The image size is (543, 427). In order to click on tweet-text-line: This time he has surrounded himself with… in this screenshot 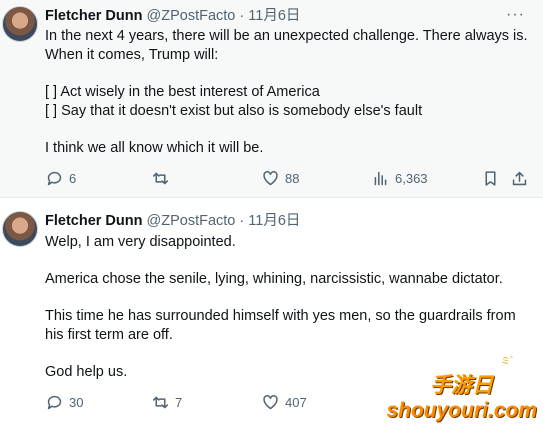, I will do `click(280, 316)`.